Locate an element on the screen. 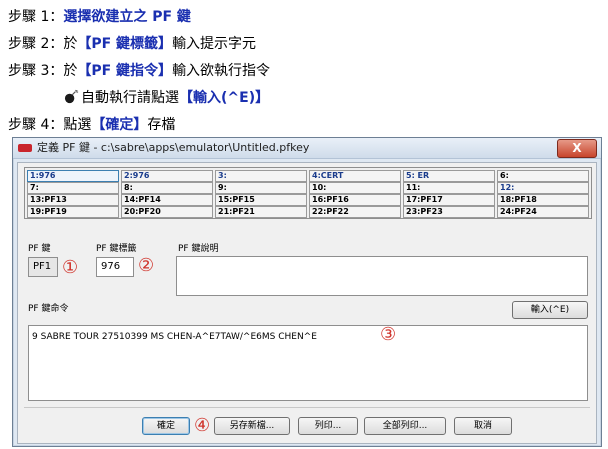  step-3: 步驟 3：於【PF 鍵指令】輸入欲執行指令 is located at coordinates (306, 71).